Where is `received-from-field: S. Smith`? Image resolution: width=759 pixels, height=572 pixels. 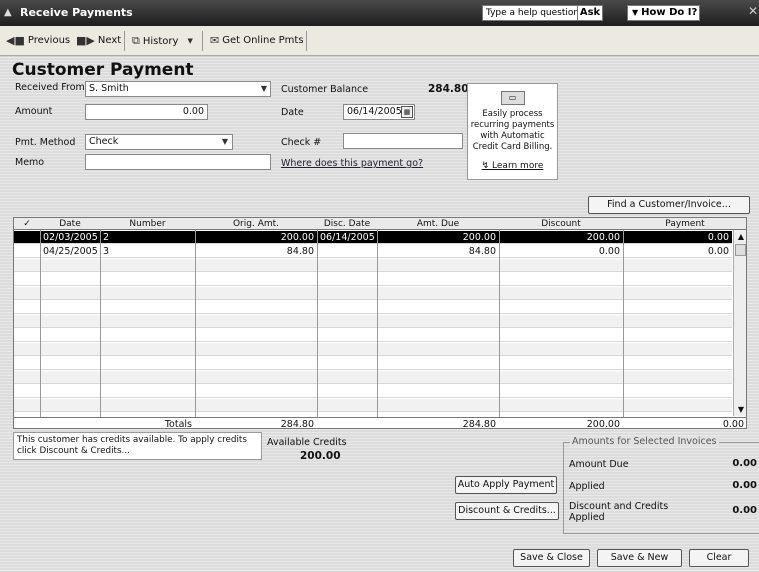
received-from-field: S. Smith is located at coordinates (178, 89).